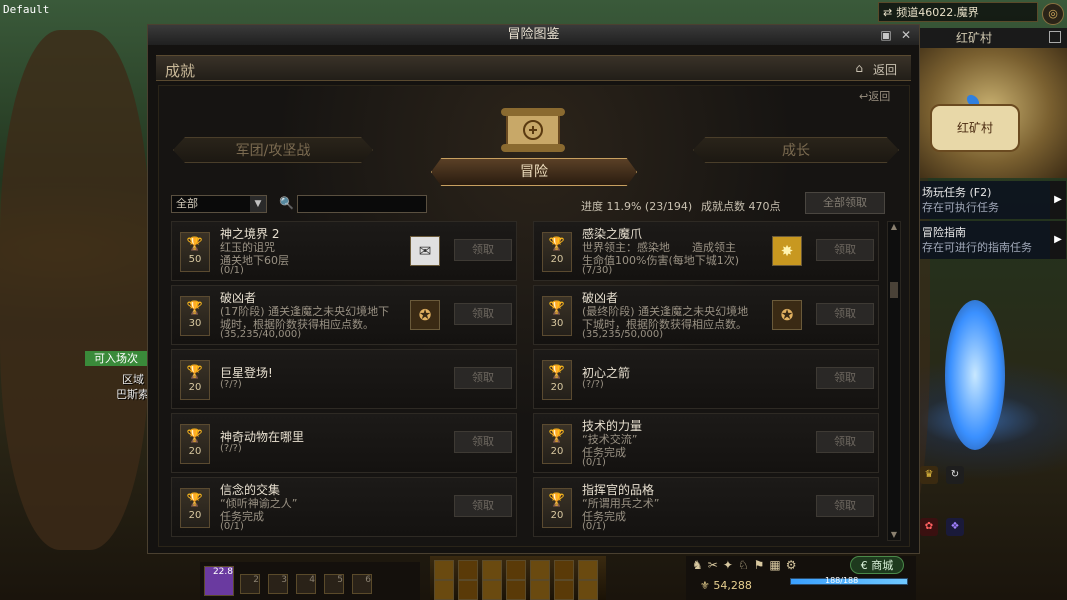 The image size is (1067, 600). What do you see at coordinates (958, 12) in the screenshot?
I see `channel-bar: ⇄ 频道46022.魔界` at bounding box center [958, 12].